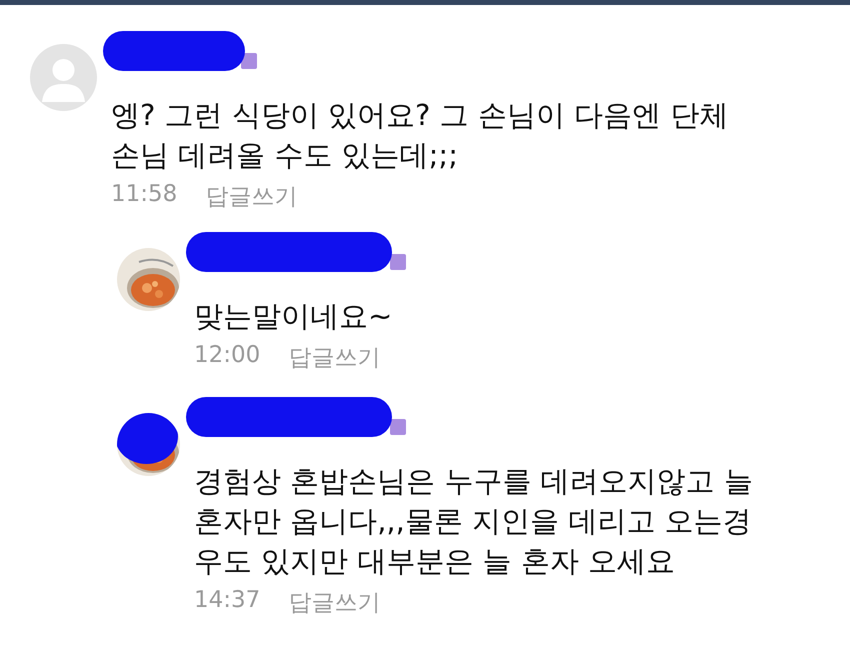  What do you see at coordinates (419, 135) in the screenshot?
I see `comment-text: 엥? 그런 식당이 있어요? 그 손님이 다음엔 단체 손님 데려올 수도 있는데;;;` at bounding box center [419, 135].